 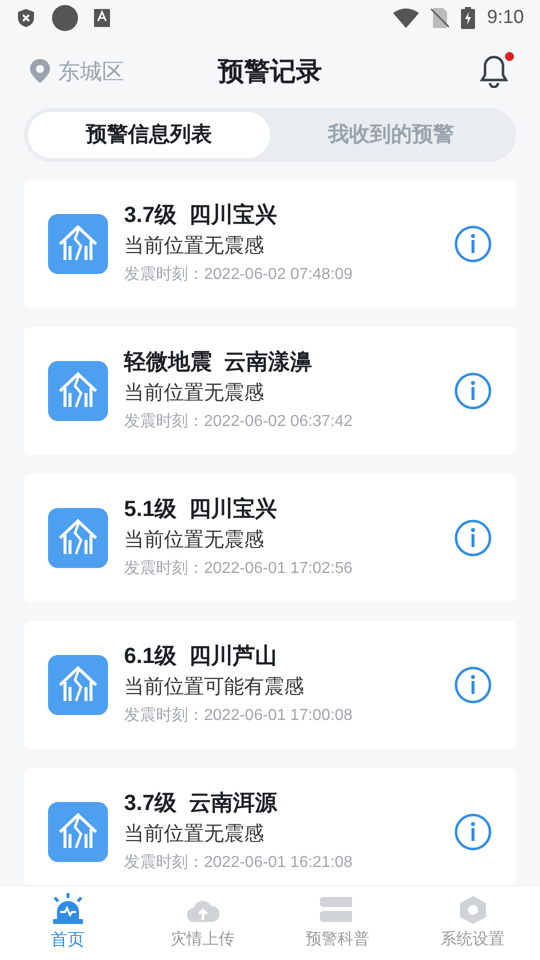 I want to click on quake-title: 轻微地震 云南漾濞, so click(x=219, y=362).